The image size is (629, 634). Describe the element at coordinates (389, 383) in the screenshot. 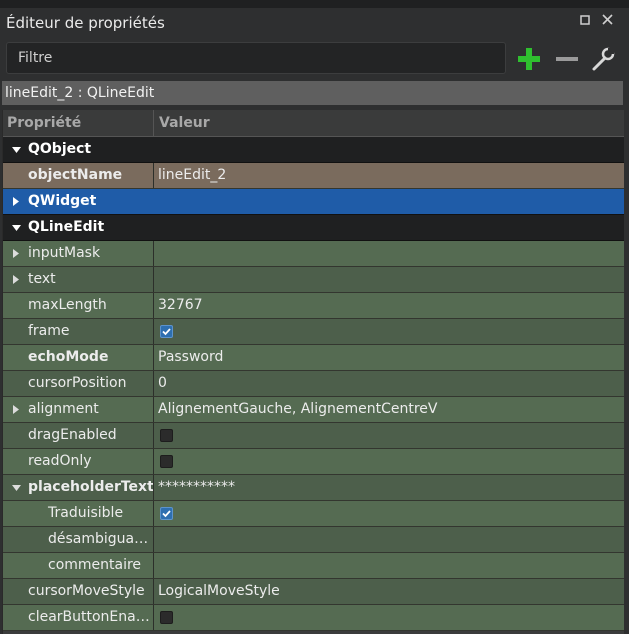

I see `property-value-cell: 0` at that location.